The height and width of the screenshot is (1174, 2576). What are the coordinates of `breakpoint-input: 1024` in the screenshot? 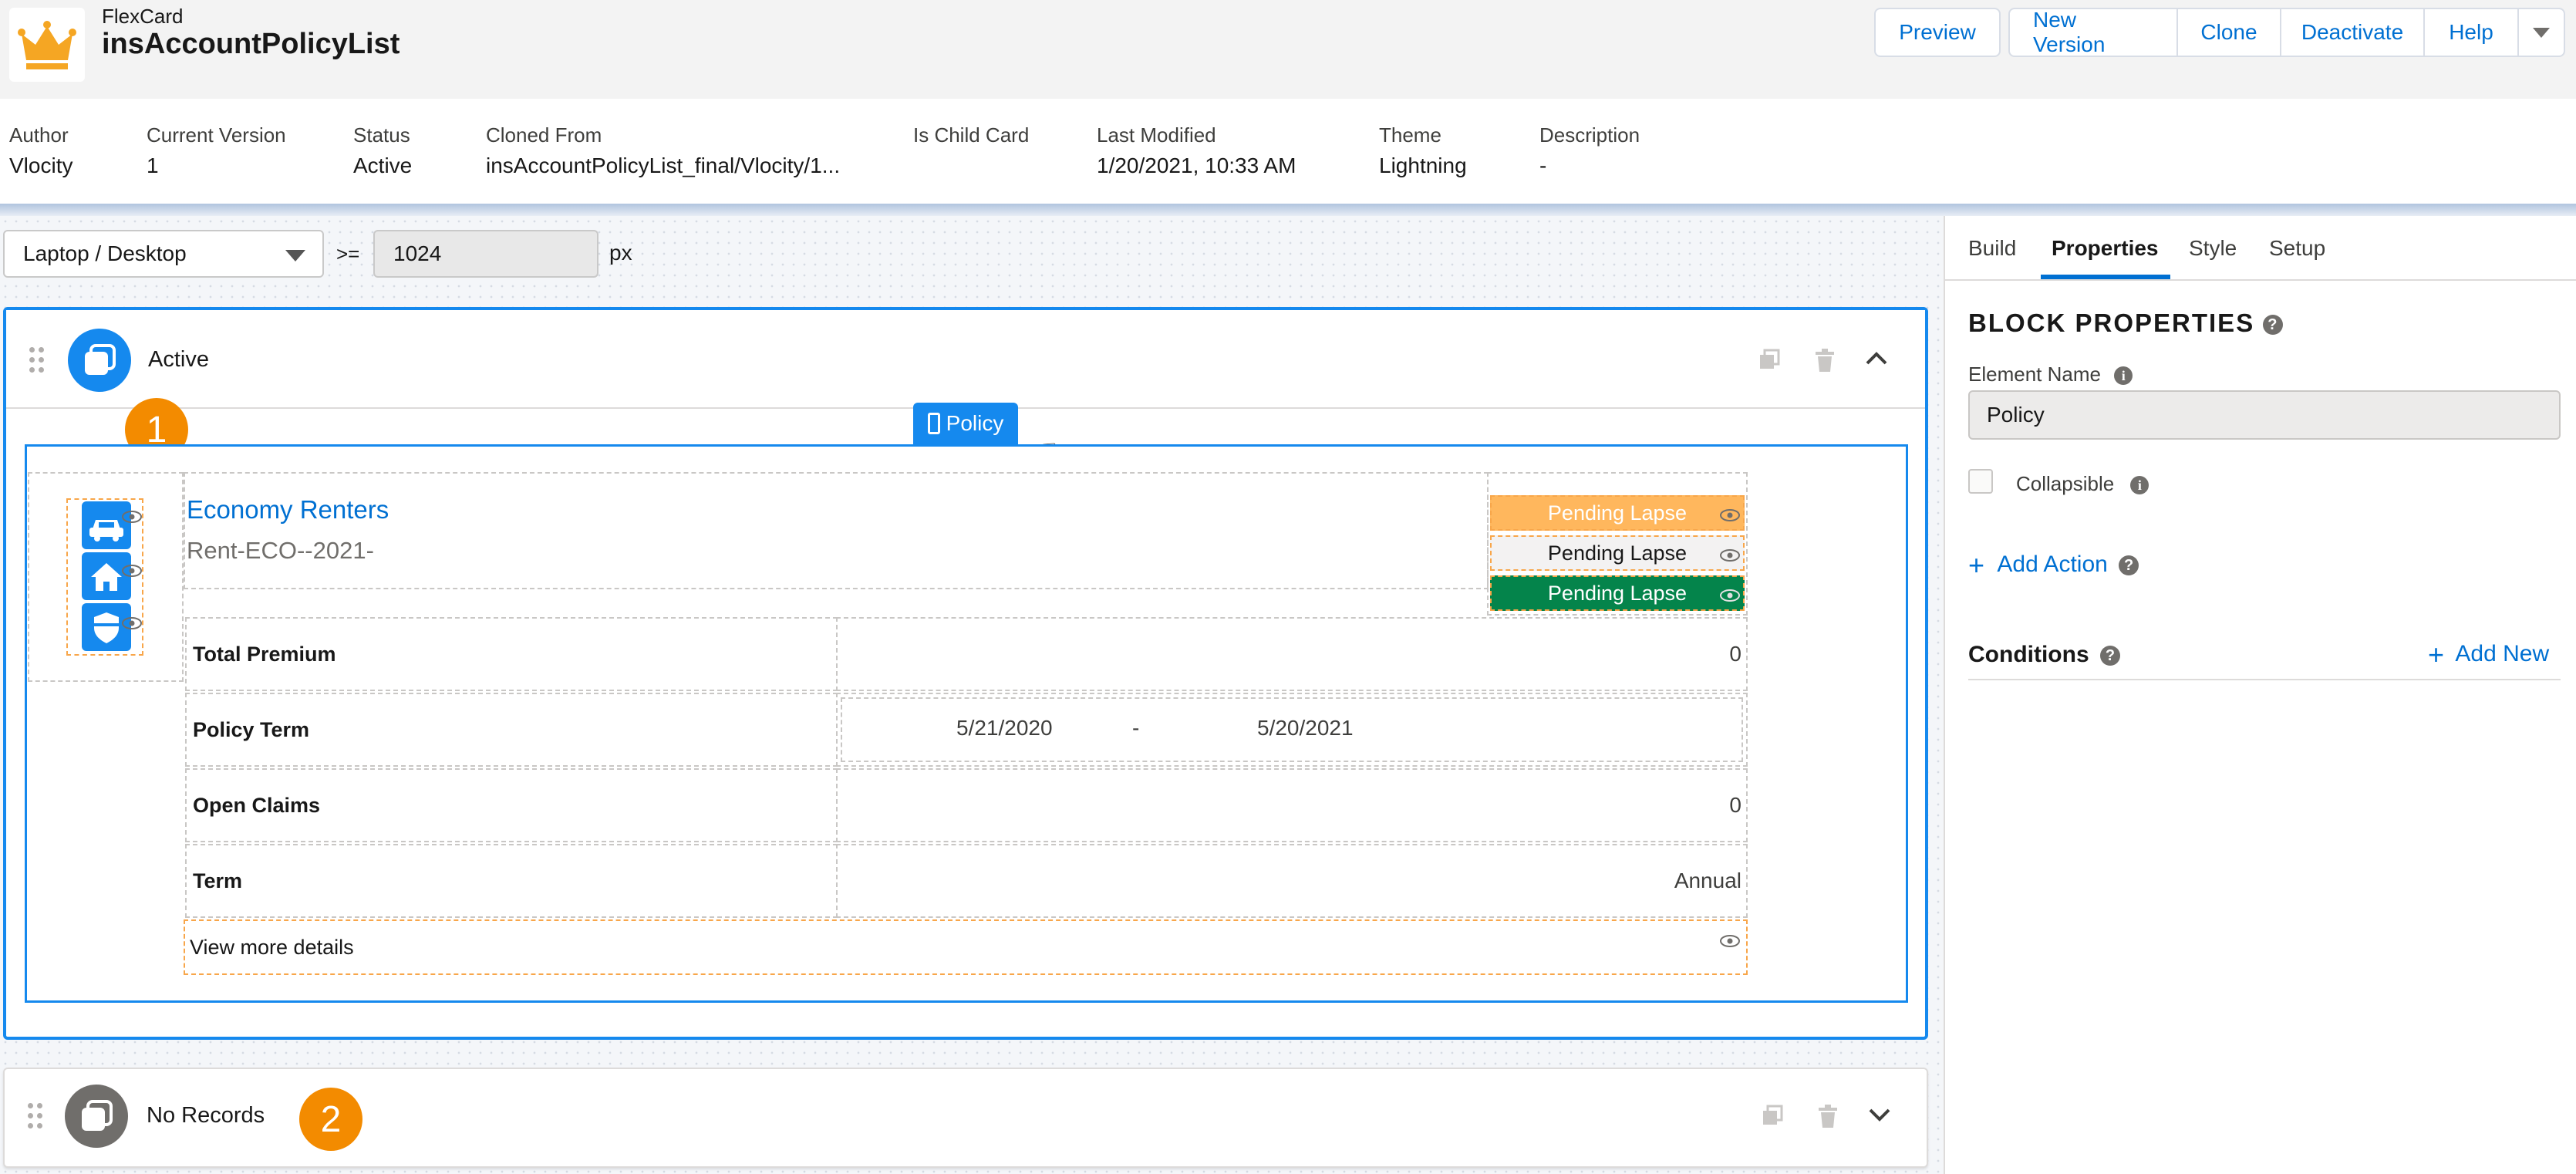 It's located at (485, 254).